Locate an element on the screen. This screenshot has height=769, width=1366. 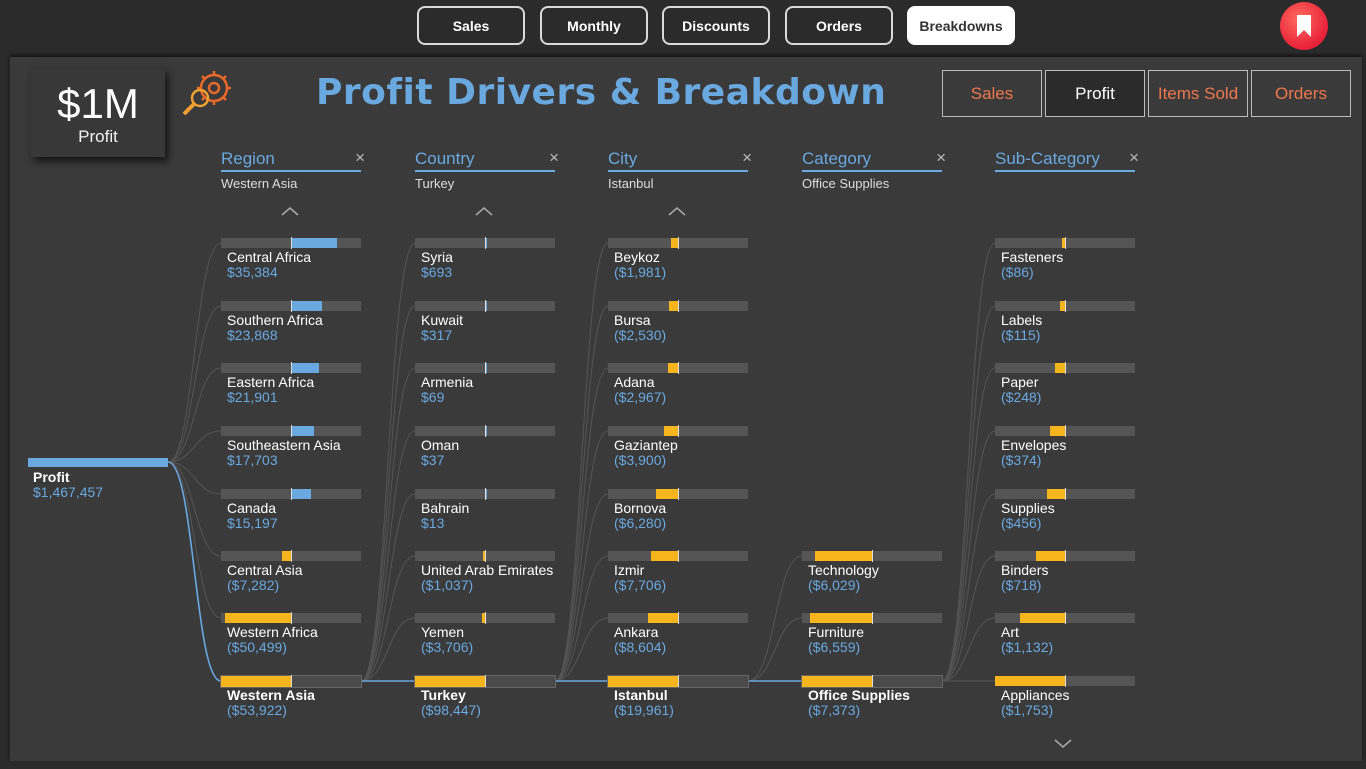
node-value: ($456) is located at coordinates (1021, 523).